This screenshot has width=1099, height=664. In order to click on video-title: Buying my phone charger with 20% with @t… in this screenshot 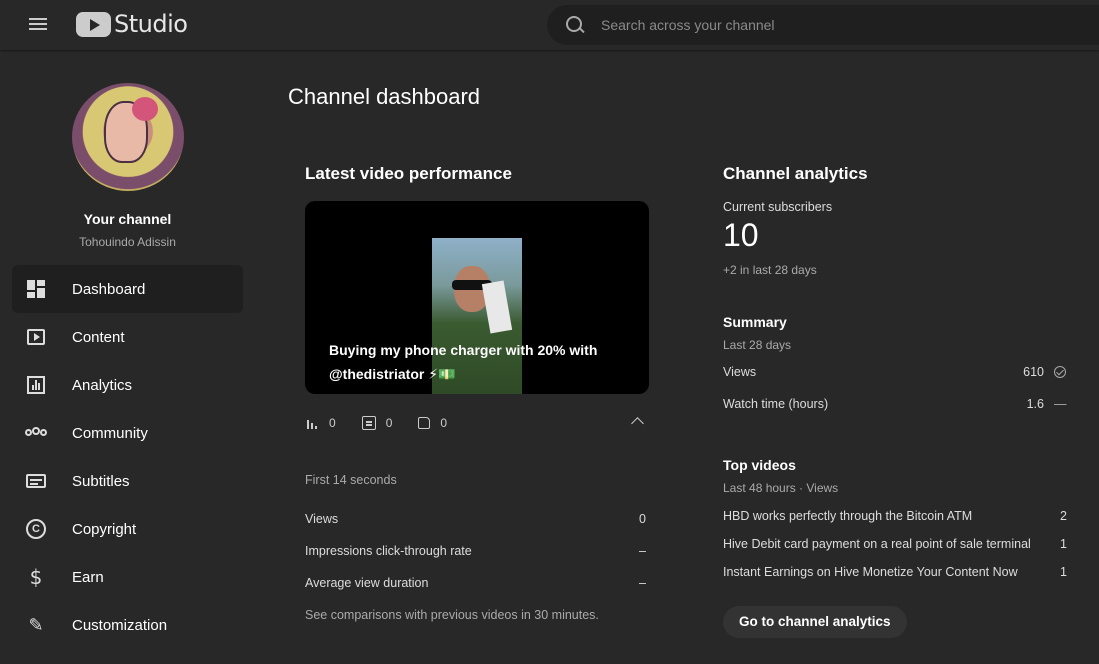, I will do `click(474, 362)`.